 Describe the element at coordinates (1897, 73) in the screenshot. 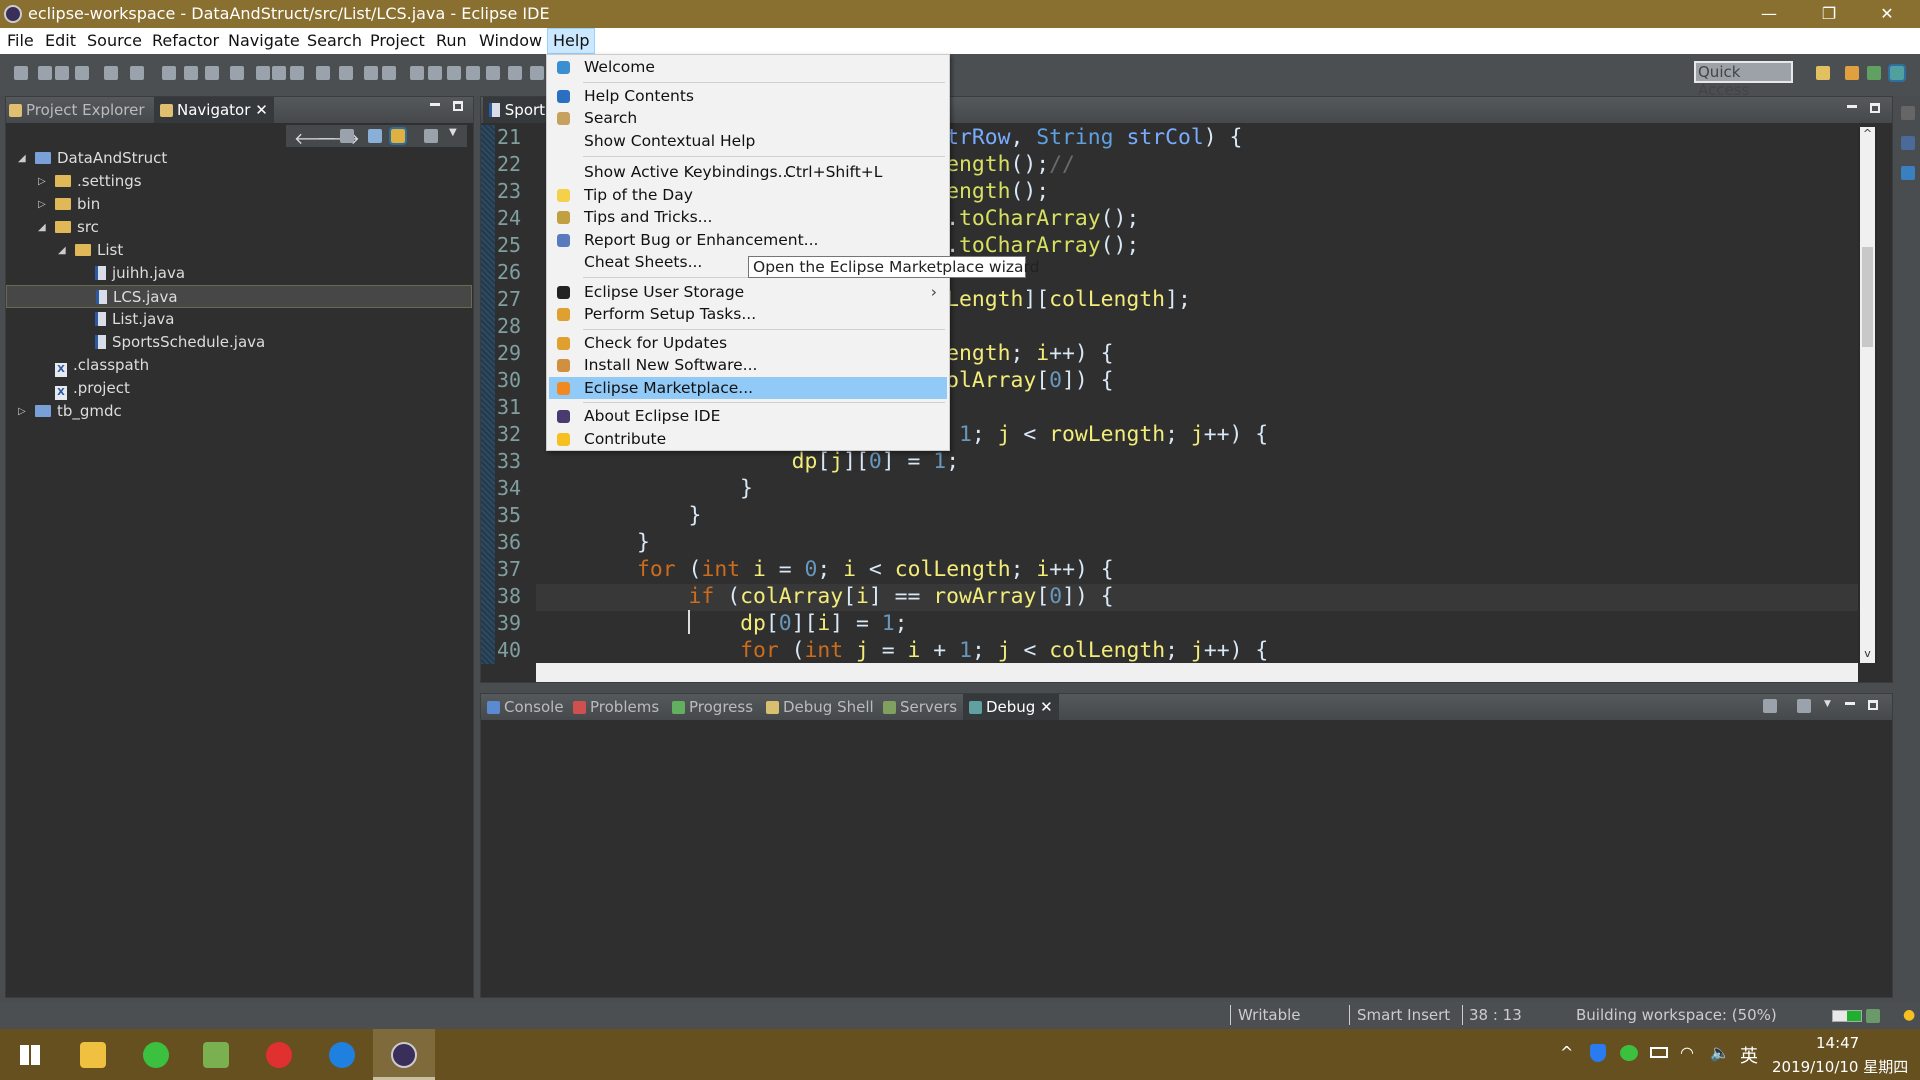

I see `debug-perspective-icon` at that location.